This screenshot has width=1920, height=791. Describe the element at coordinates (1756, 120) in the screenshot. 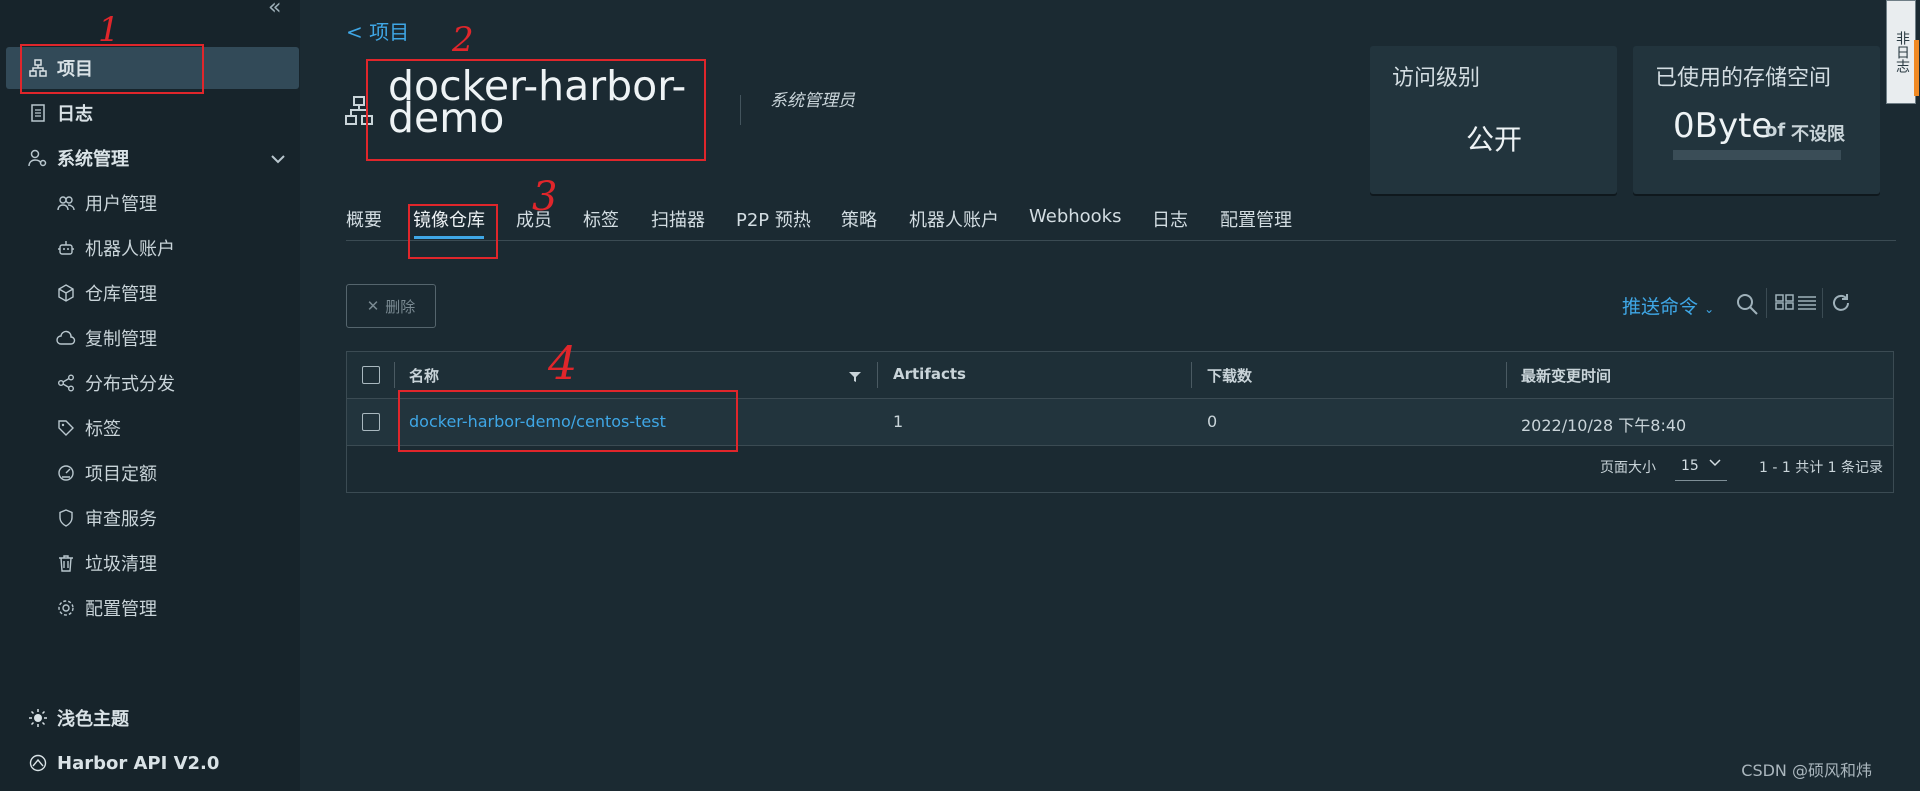

I see `storage-card: 已使用的存储空间 0Byte of 不设限` at that location.